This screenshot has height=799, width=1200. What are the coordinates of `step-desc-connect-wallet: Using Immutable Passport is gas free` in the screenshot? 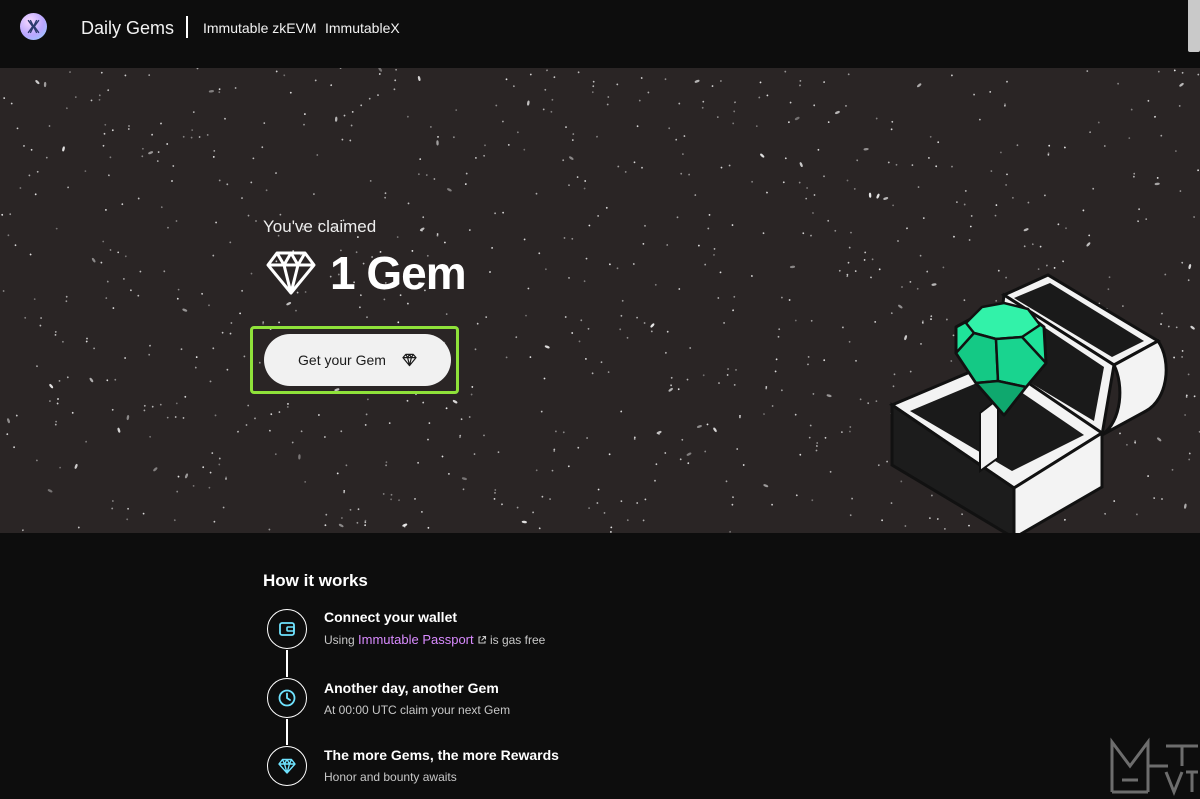 It's located at (434, 639).